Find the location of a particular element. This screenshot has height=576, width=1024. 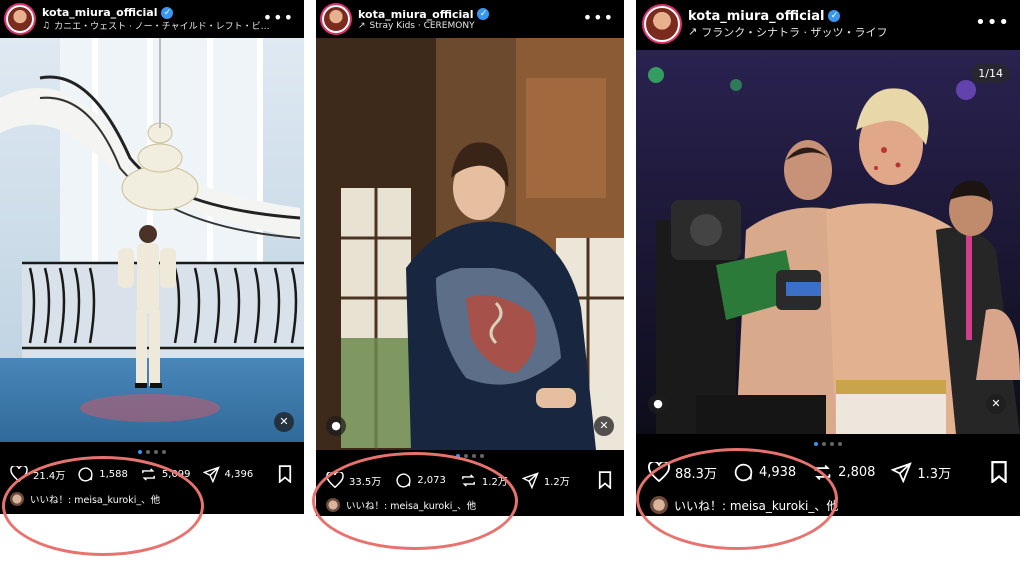

like-button: 88.3万 is located at coordinates (682, 472).